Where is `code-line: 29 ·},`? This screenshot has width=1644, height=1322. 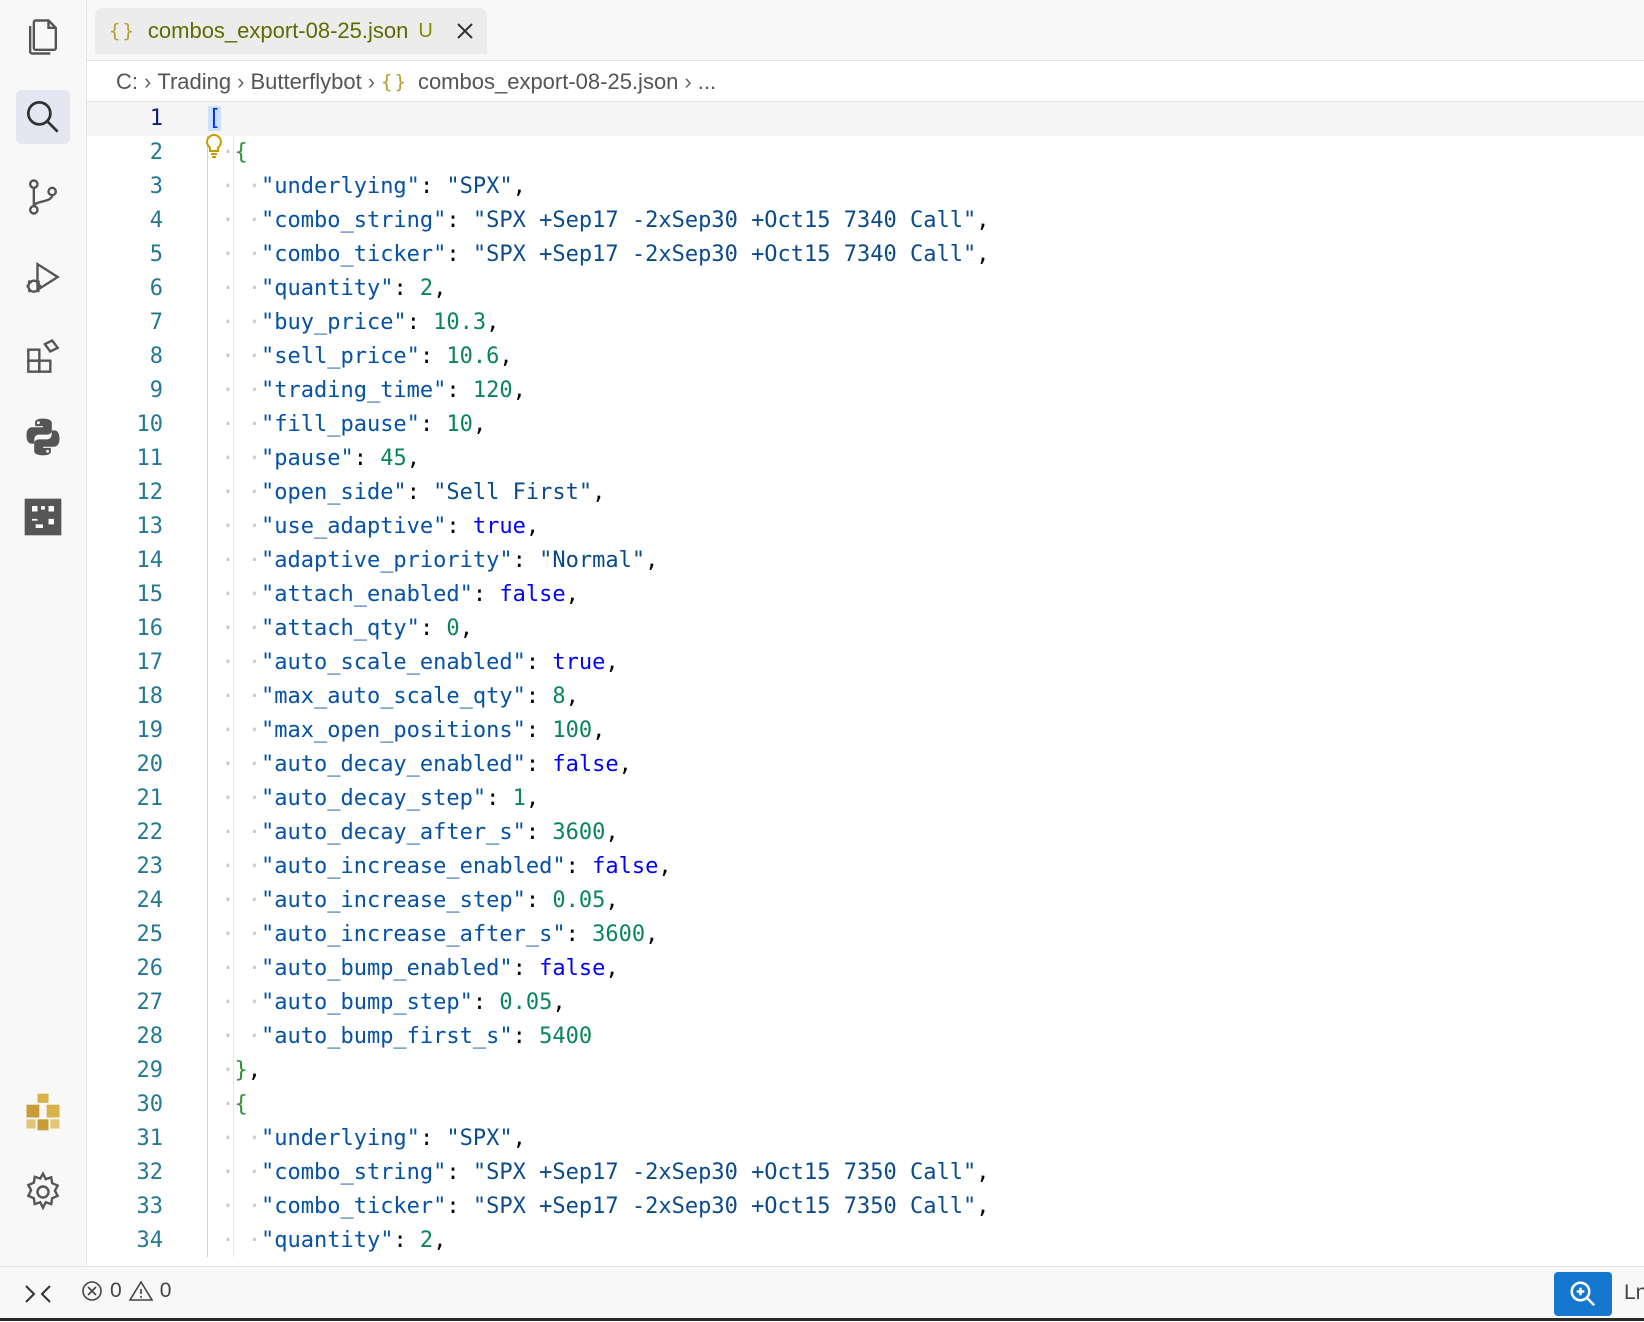 code-line: 29 ·}, is located at coordinates (865, 1071).